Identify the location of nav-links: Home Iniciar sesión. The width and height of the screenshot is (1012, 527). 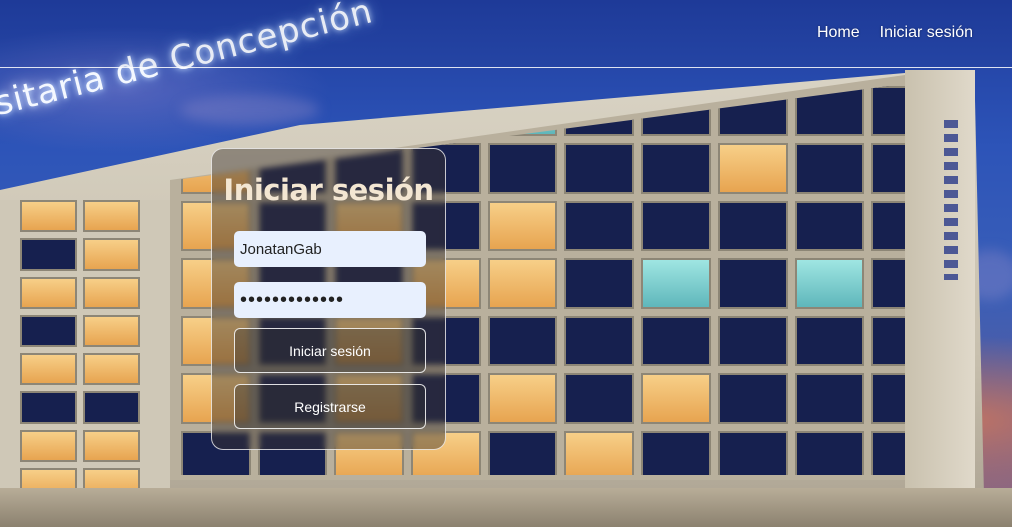
(895, 33).